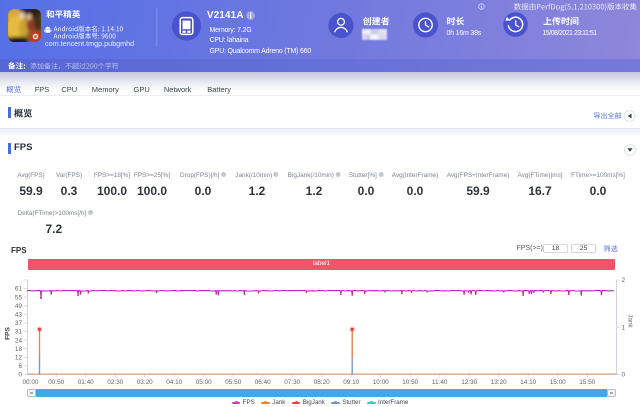  What do you see at coordinates (19, 306) in the screenshot?
I see `svg-text: 49` at bounding box center [19, 306].